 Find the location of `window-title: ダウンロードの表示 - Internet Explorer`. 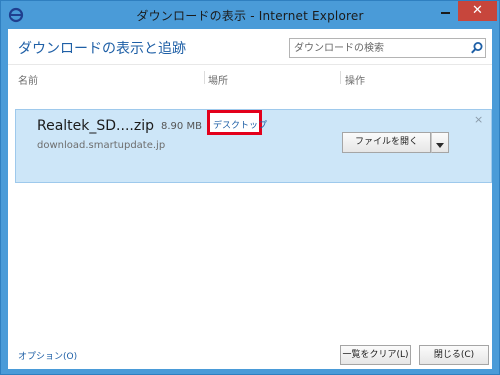

window-title: ダウンロードの表示 - Internet Explorer is located at coordinates (250, 16).